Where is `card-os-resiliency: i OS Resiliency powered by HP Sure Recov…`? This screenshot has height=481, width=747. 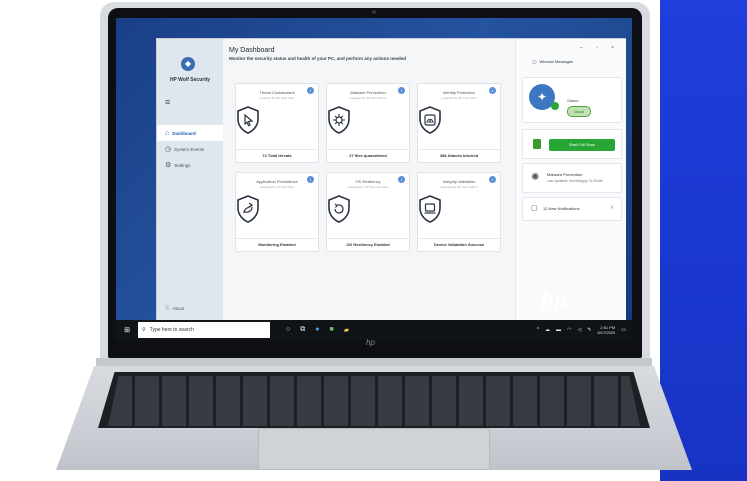
card-os-resiliency: i OS Resiliency powered by HP Sure Recov… is located at coordinates (368, 212).